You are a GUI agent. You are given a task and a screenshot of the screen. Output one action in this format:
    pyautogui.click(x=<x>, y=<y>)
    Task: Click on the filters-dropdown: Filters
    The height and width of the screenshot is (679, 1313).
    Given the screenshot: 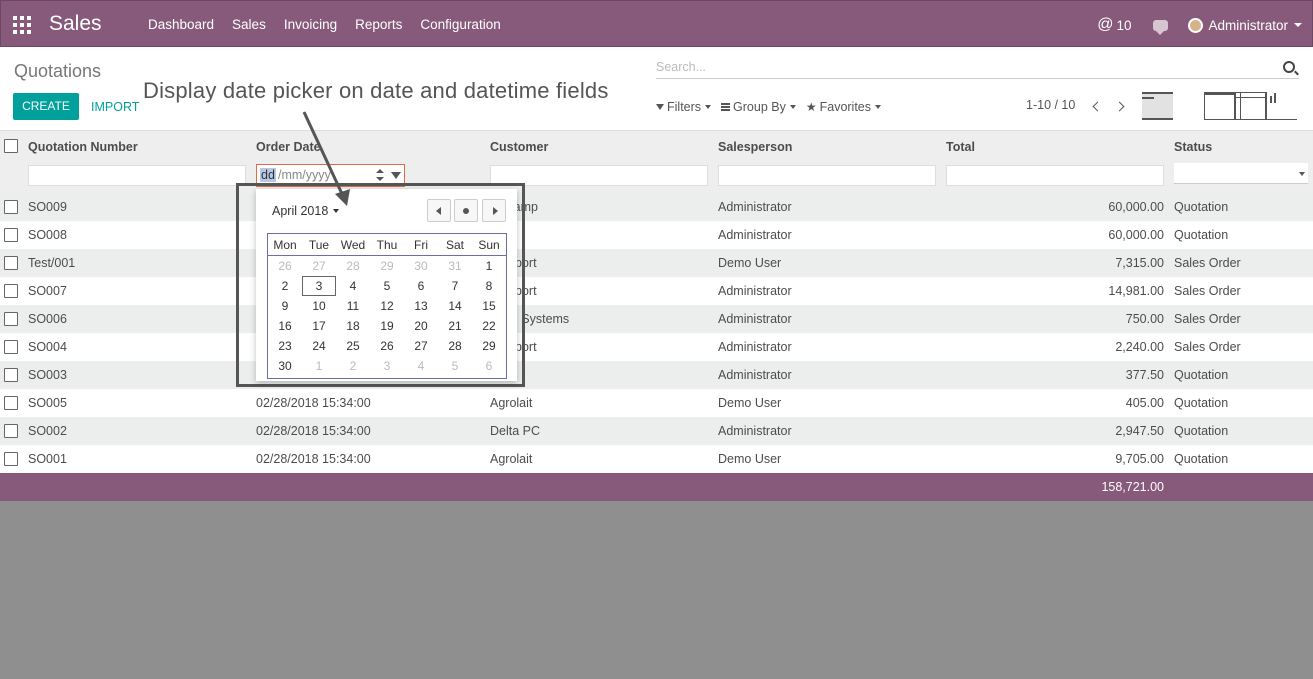 What is the action you would take?
    pyautogui.click(x=684, y=107)
    